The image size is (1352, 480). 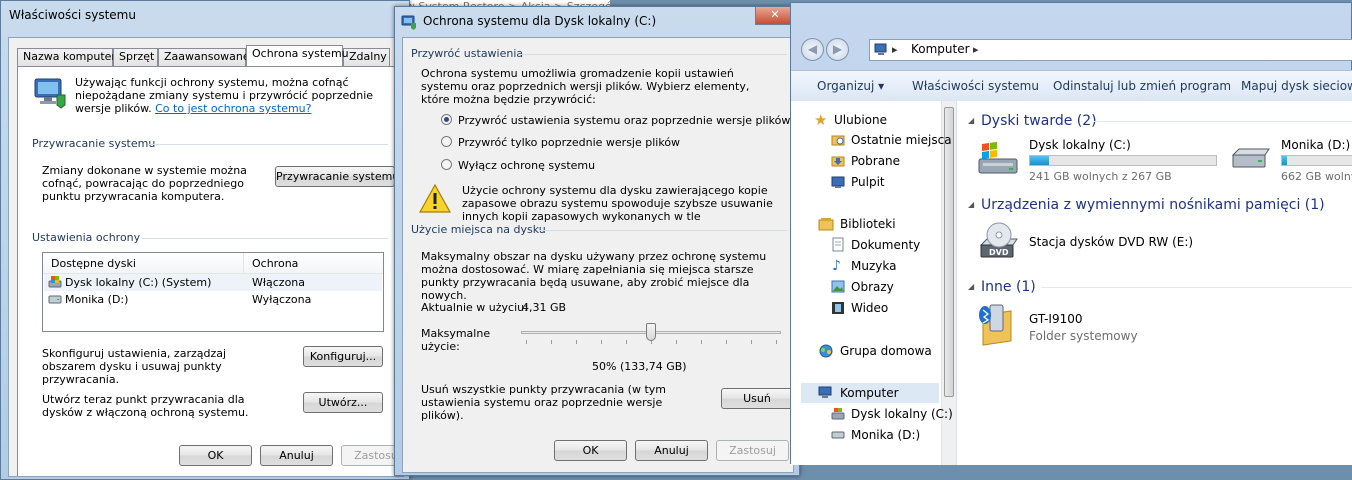 I want to click on drive-protection-status: Włączona, so click(x=279, y=282).